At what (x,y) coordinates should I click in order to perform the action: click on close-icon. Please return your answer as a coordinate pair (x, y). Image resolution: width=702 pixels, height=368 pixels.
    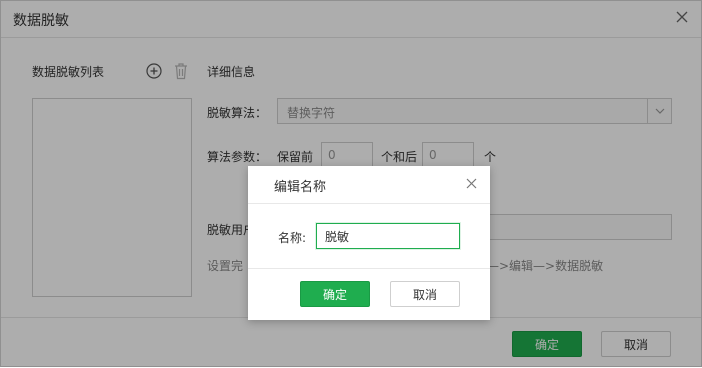
    Looking at the image, I should click on (471, 183).